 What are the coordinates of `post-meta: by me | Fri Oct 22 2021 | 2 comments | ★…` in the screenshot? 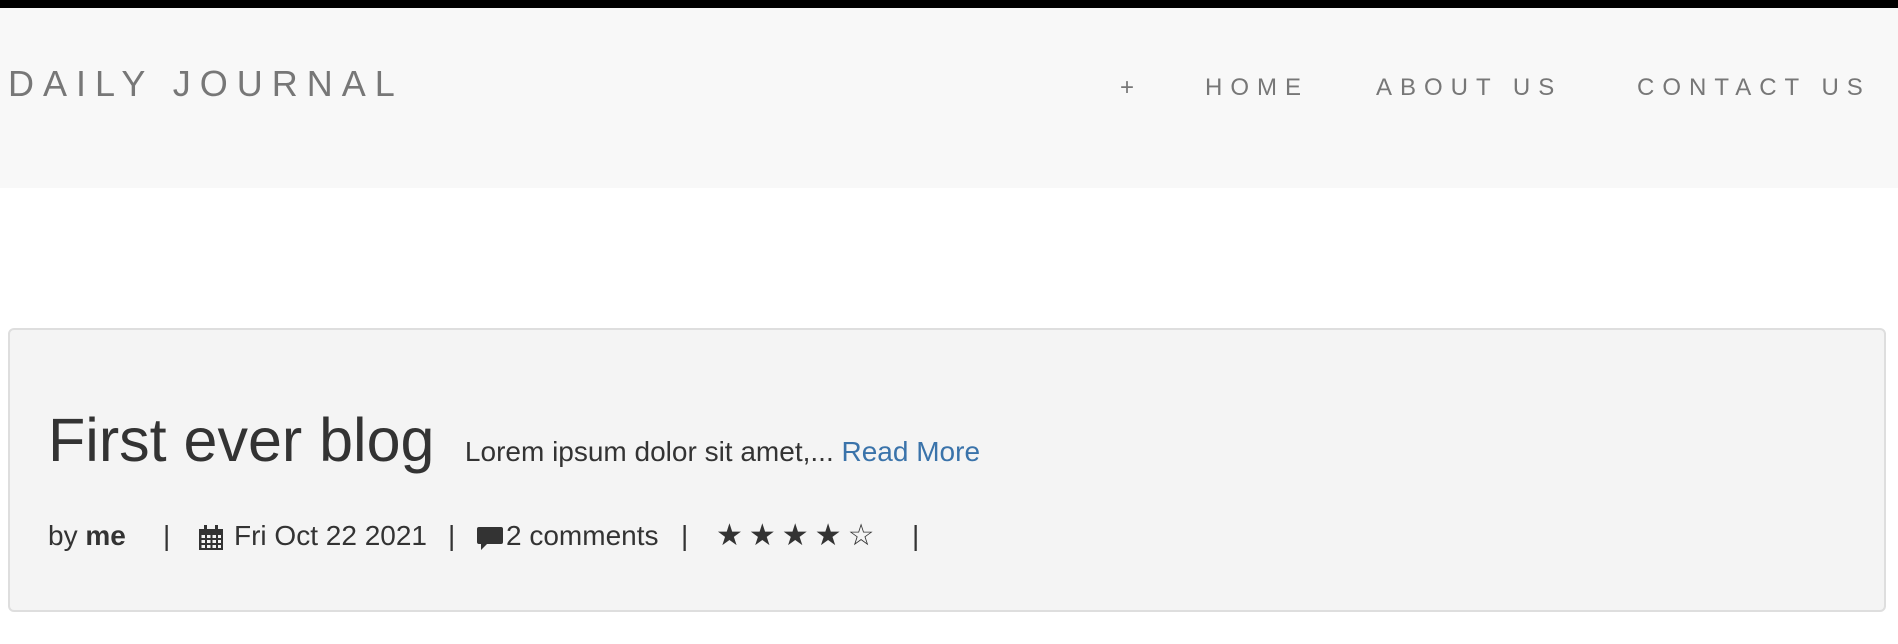 It's located at (548, 536).